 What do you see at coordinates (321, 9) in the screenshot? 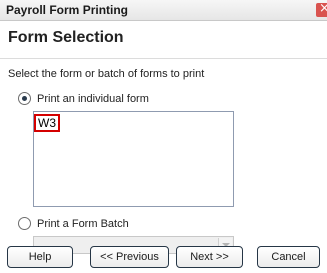
I see `close-icon` at bounding box center [321, 9].